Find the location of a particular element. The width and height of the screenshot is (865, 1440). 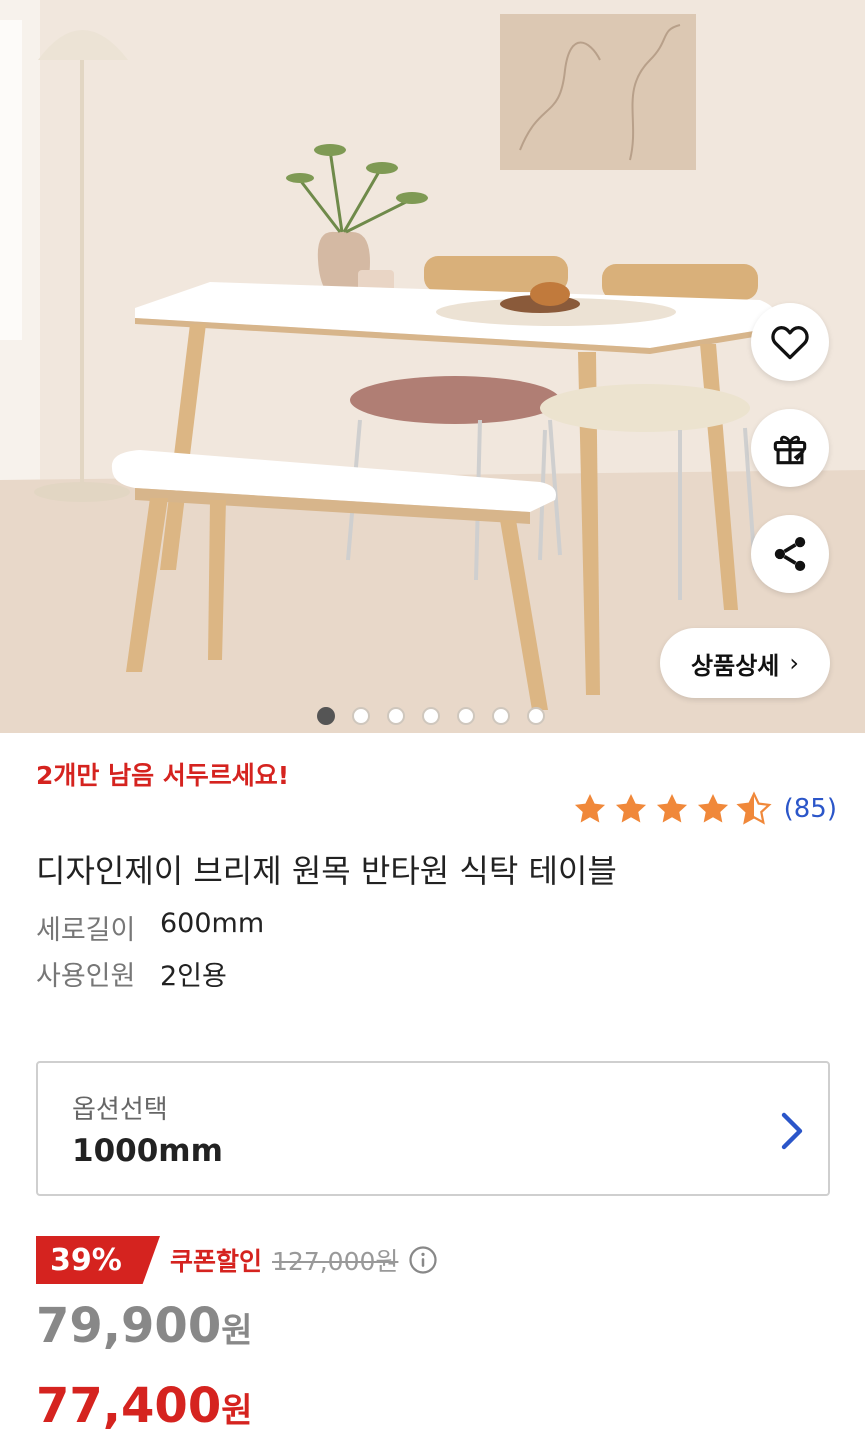

discount-badge: 39% is located at coordinates (98, 1260).